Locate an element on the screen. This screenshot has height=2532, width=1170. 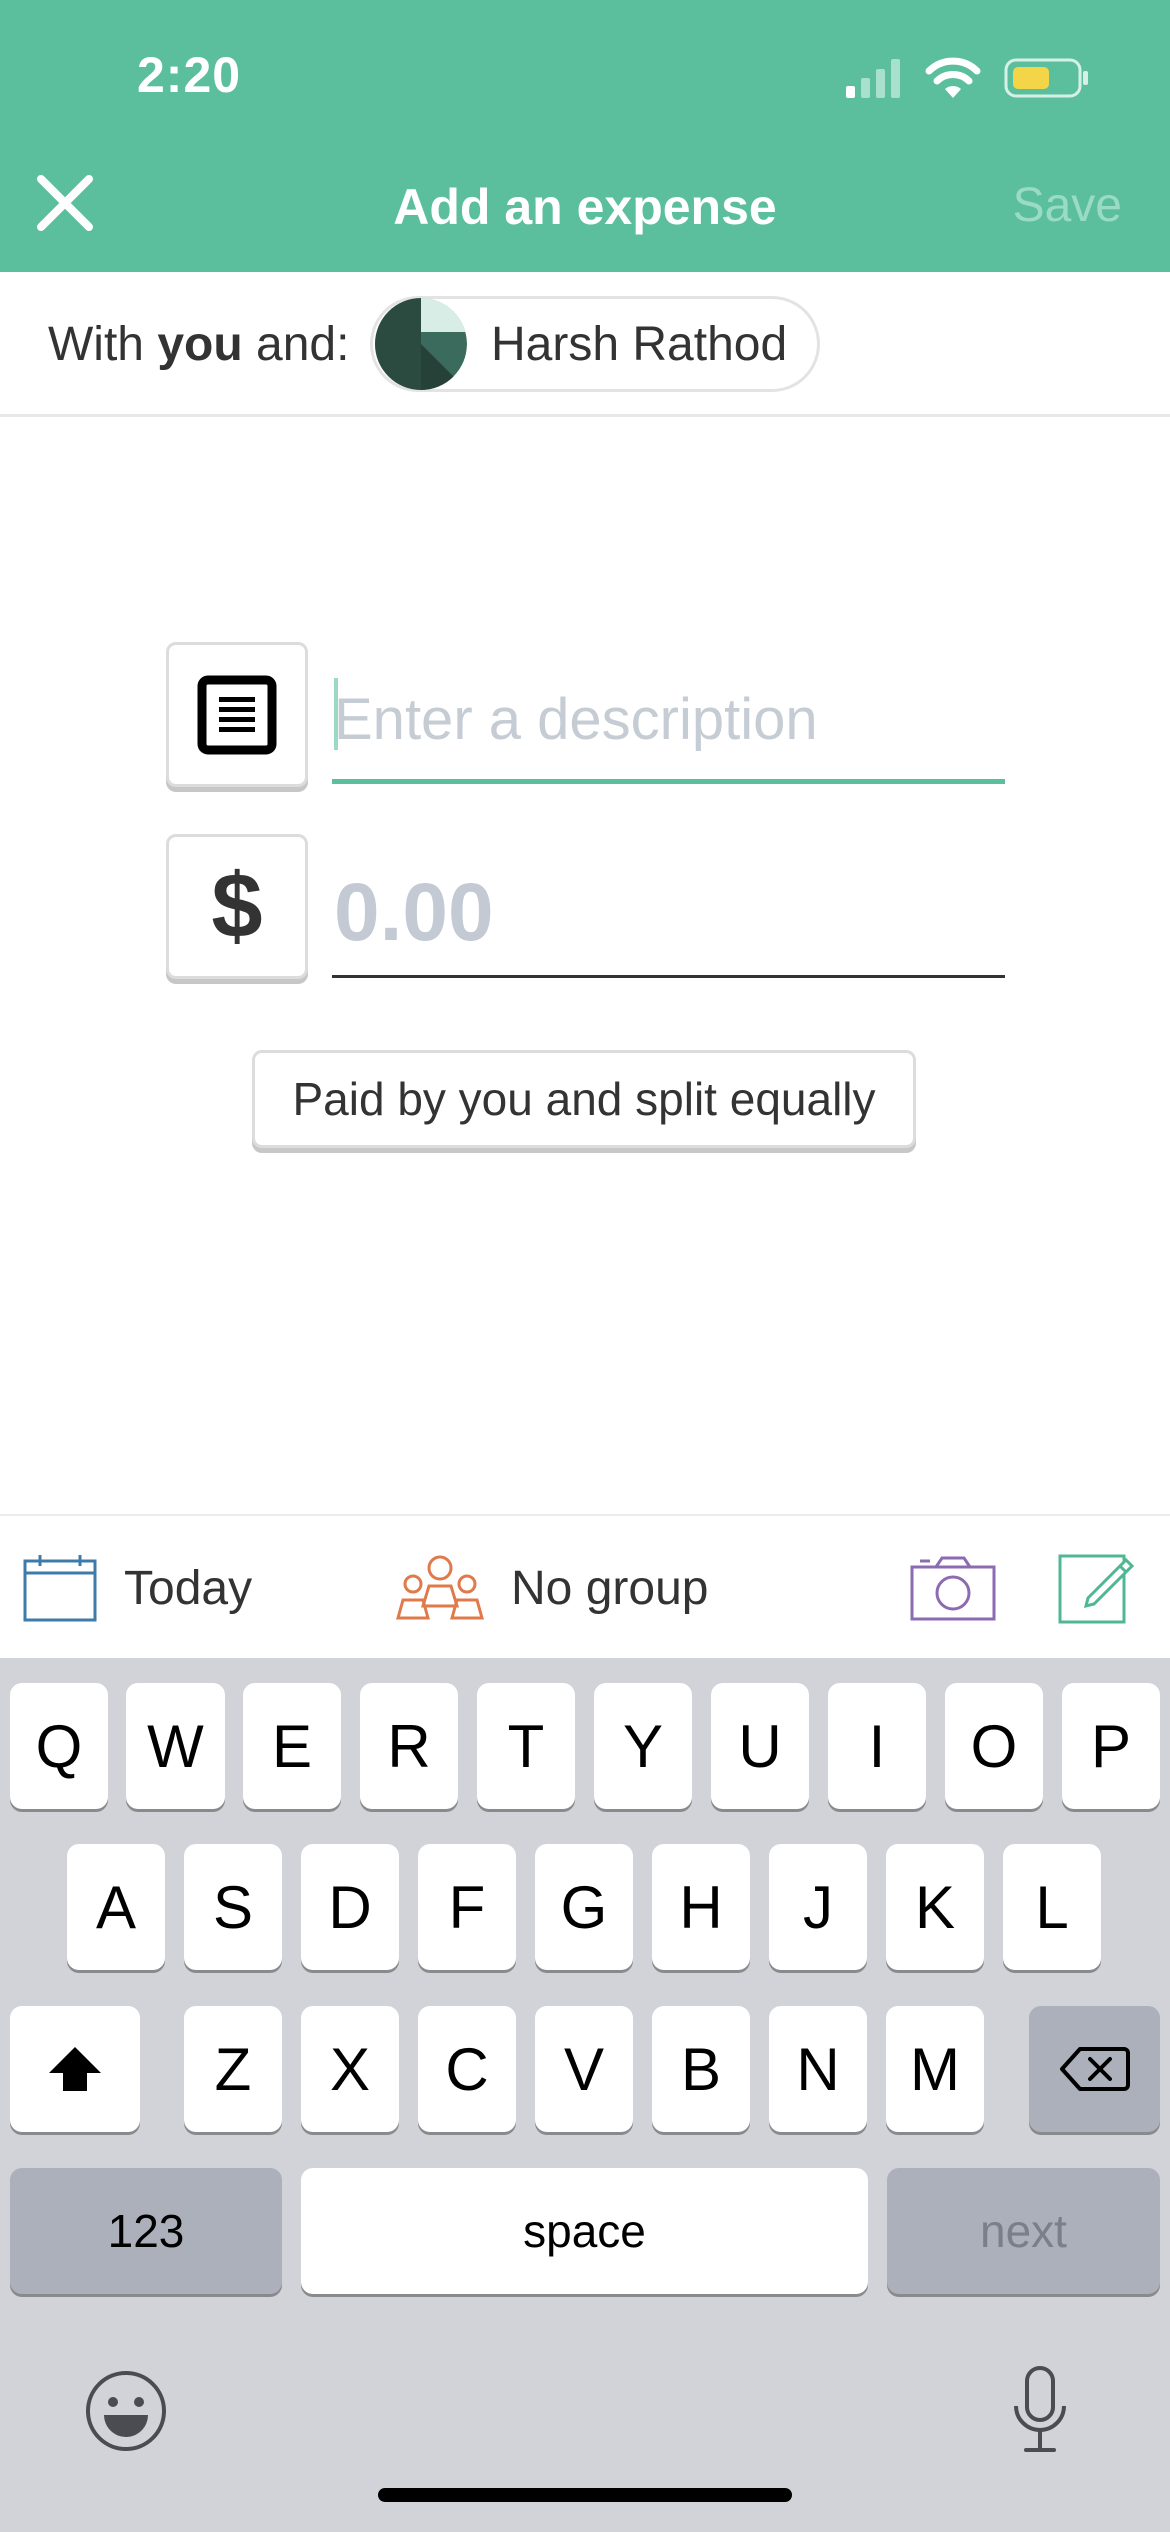
next-key: next is located at coordinates (1023, 2231).